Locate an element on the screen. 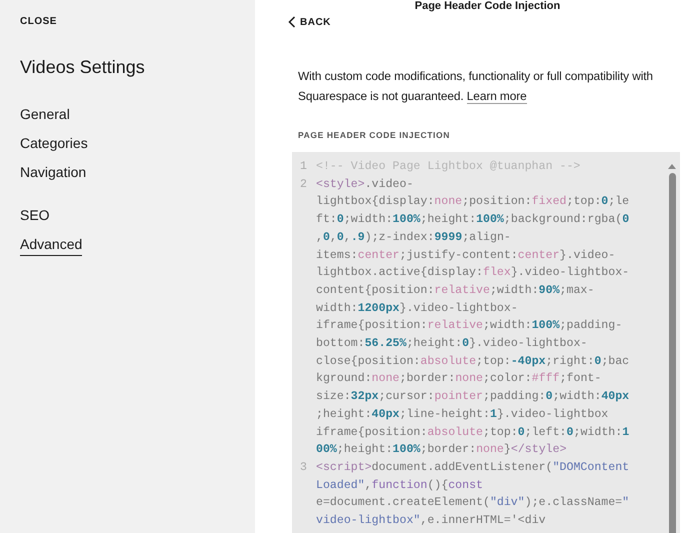 The width and height of the screenshot is (700, 533). back-button: BACK is located at coordinates (309, 22).